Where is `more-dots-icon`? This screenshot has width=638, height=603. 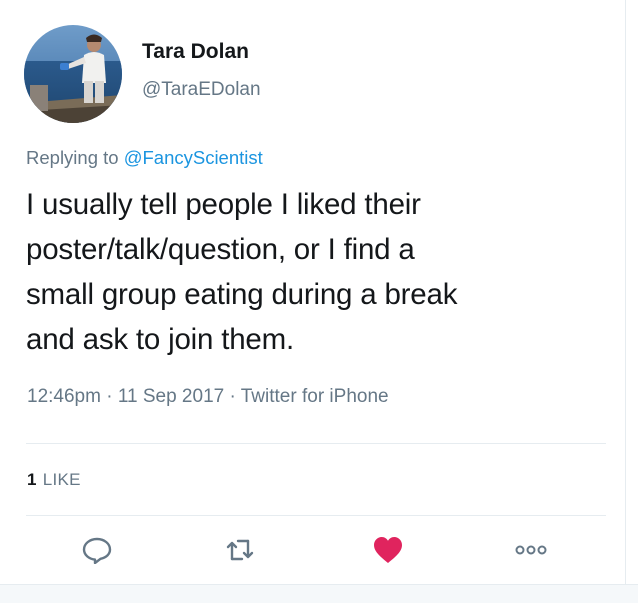 more-dots-icon is located at coordinates (531, 550).